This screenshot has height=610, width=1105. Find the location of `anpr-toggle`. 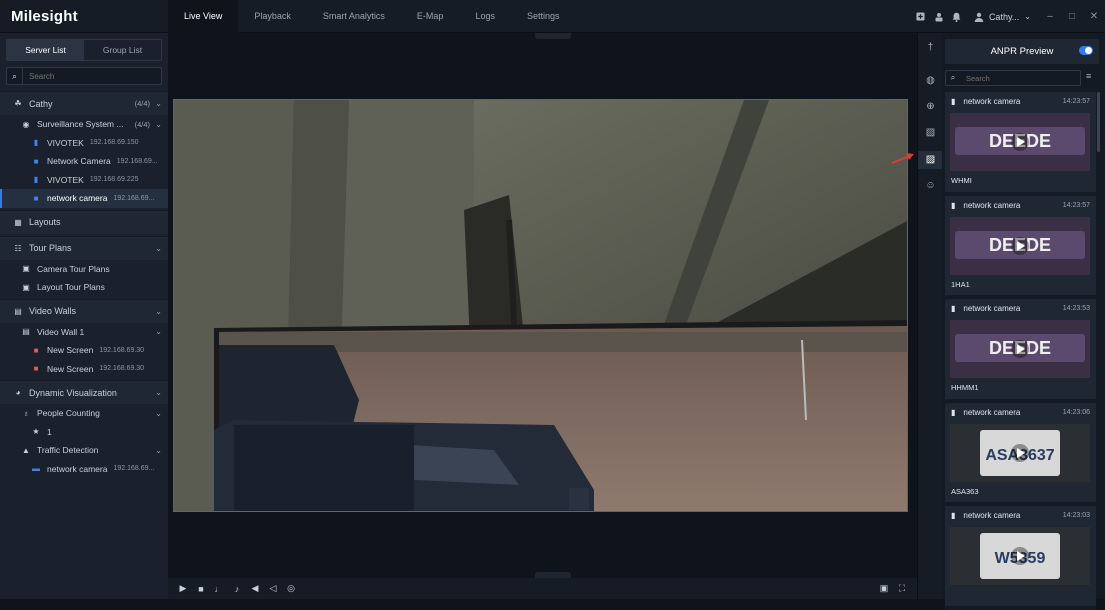

anpr-toggle is located at coordinates (1086, 50).